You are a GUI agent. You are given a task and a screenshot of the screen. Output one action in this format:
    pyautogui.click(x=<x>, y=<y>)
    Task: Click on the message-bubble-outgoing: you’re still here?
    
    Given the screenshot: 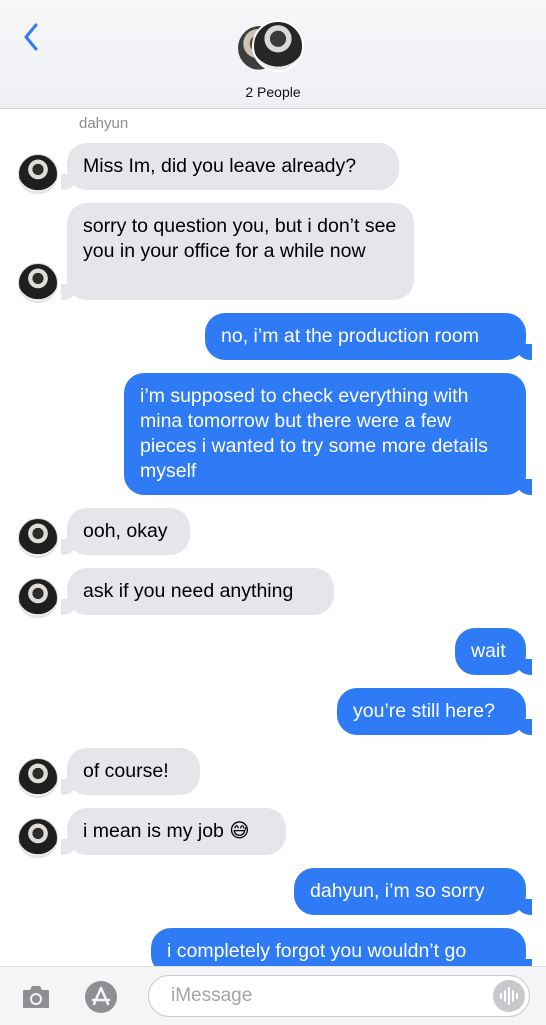 What is the action you would take?
    pyautogui.click(x=434, y=711)
    